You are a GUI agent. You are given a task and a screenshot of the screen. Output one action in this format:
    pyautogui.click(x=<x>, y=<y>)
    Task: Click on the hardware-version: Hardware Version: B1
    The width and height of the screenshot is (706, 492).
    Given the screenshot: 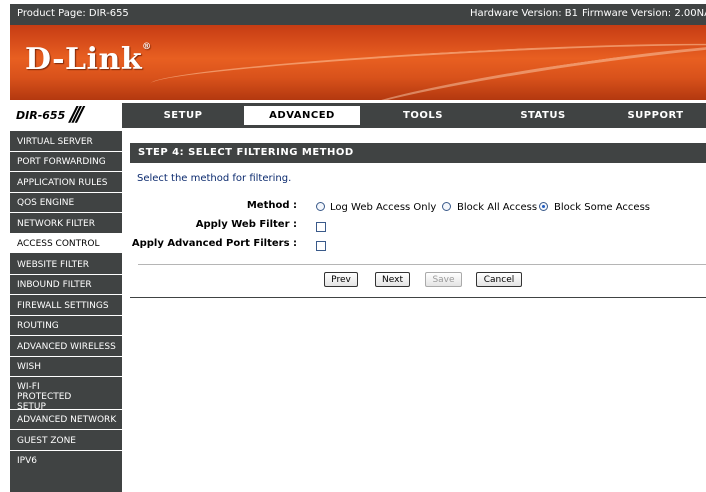 What is the action you would take?
    pyautogui.click(x=524, y=13)
    